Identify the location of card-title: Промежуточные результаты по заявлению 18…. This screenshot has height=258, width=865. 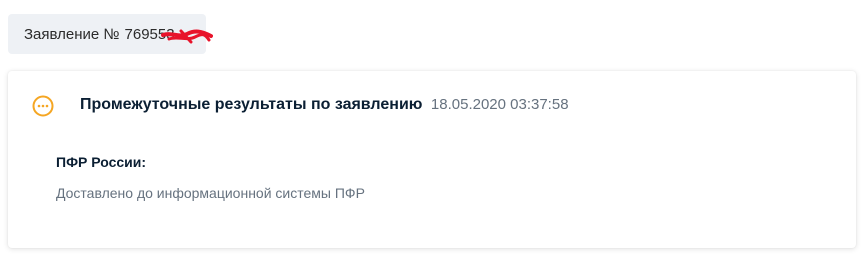
(324, 105).